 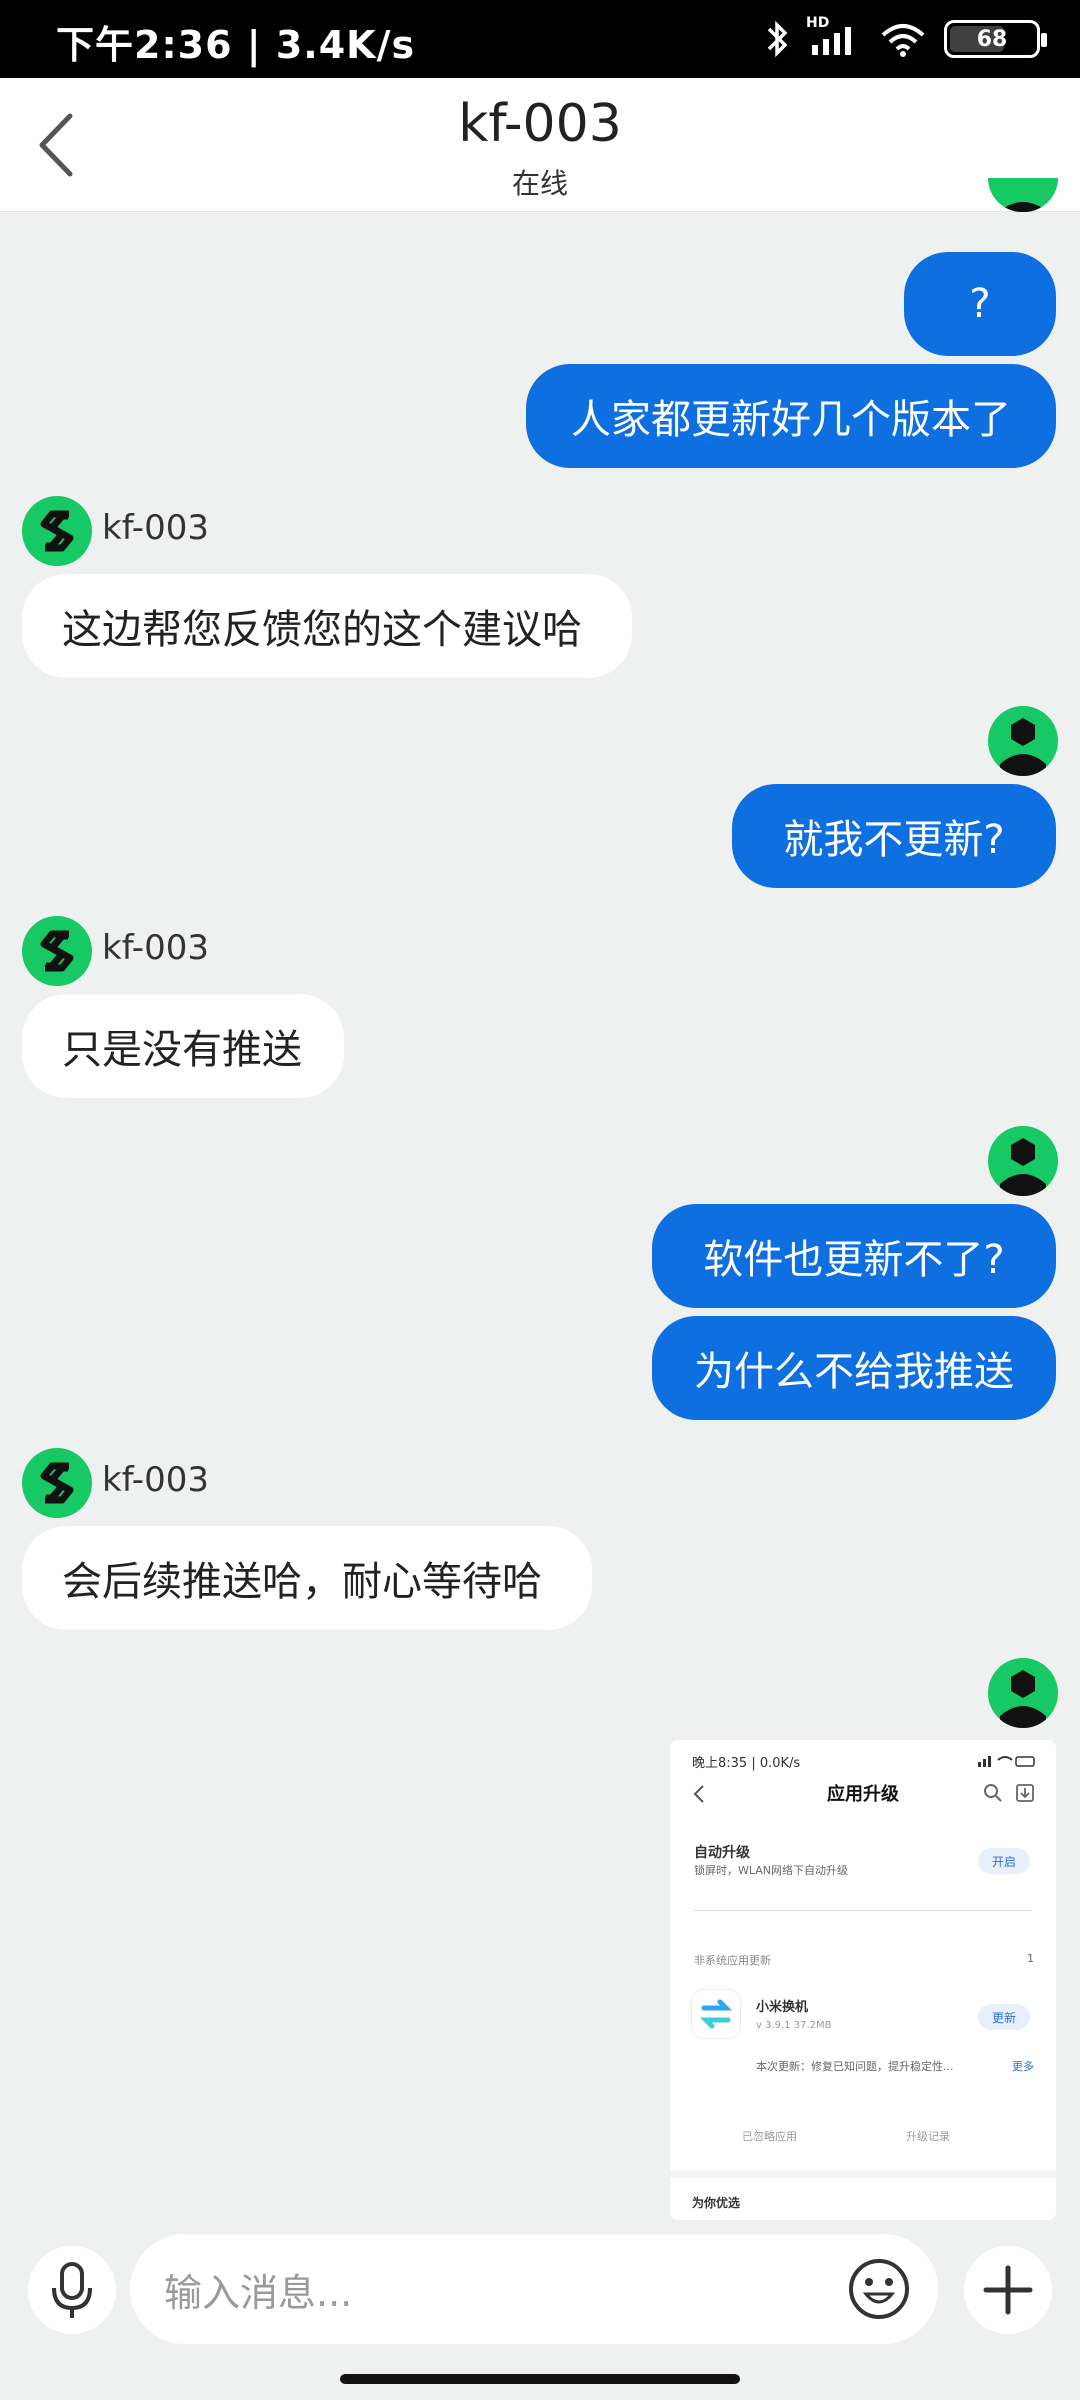 What do you see at coordinates (777, 39) in the screenshot?
I see `bluetooth-icon` at bounding box center [777, 39].